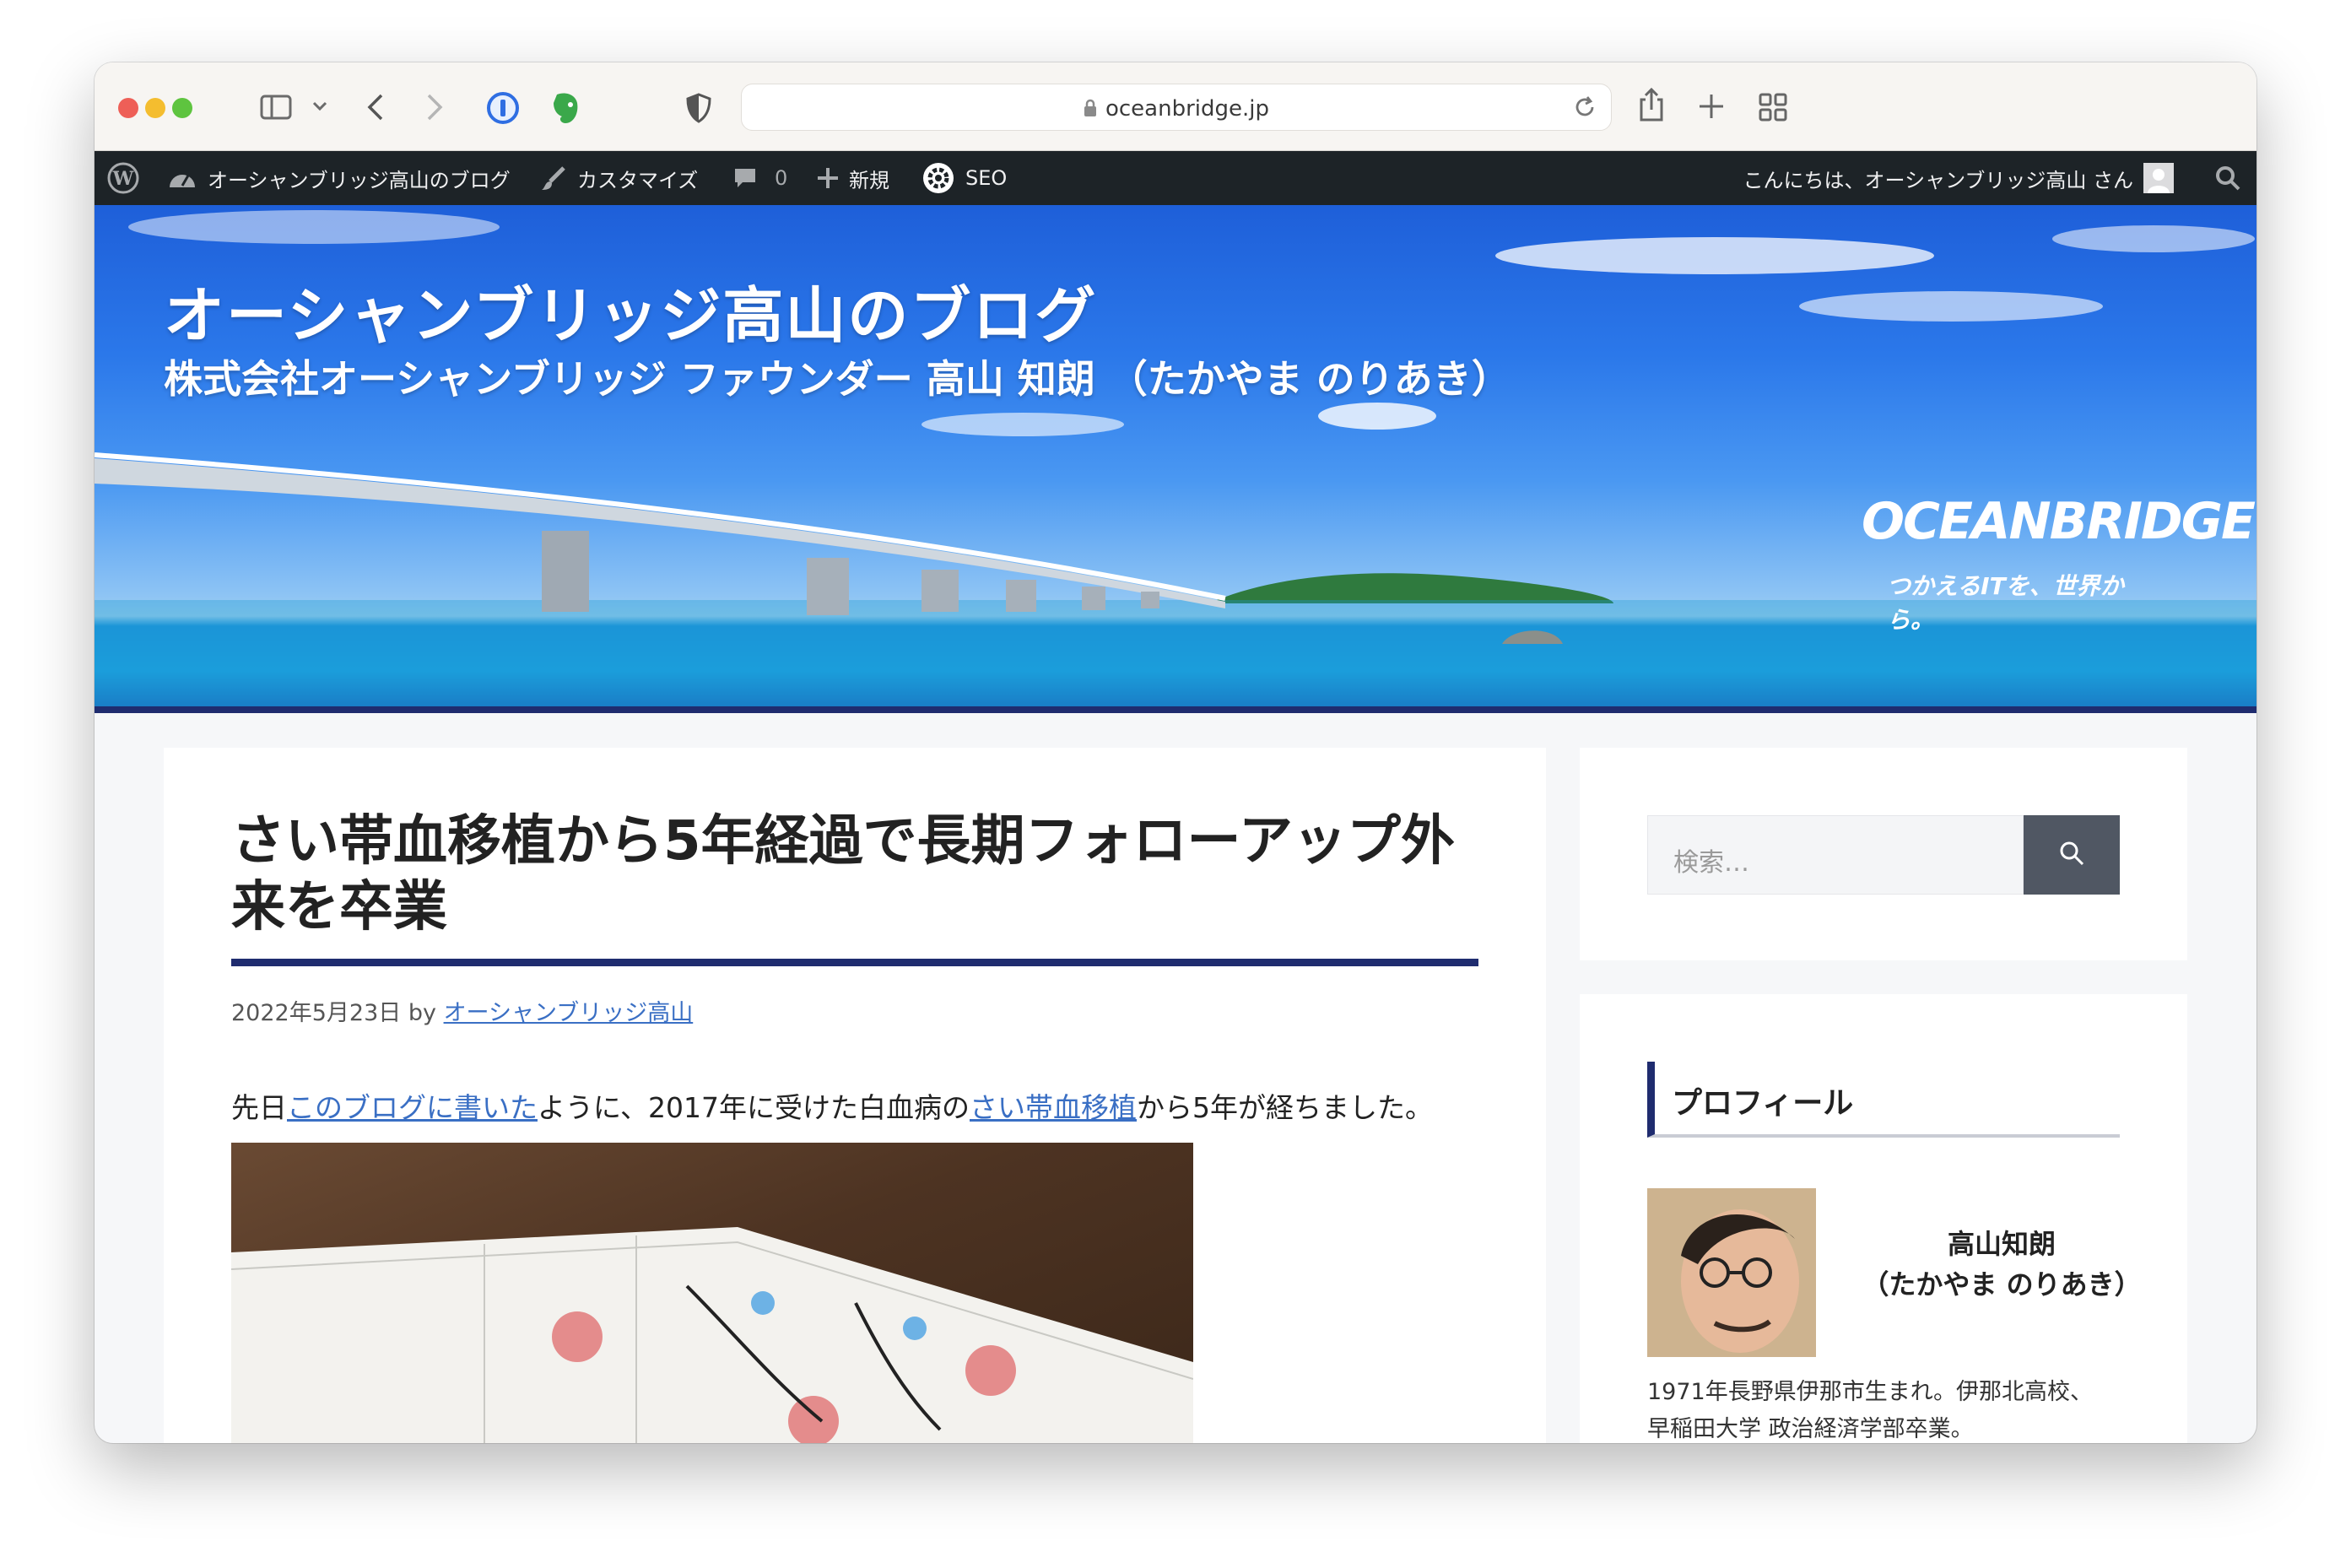  I want to click on profile-photo, so click(1732, 1272).